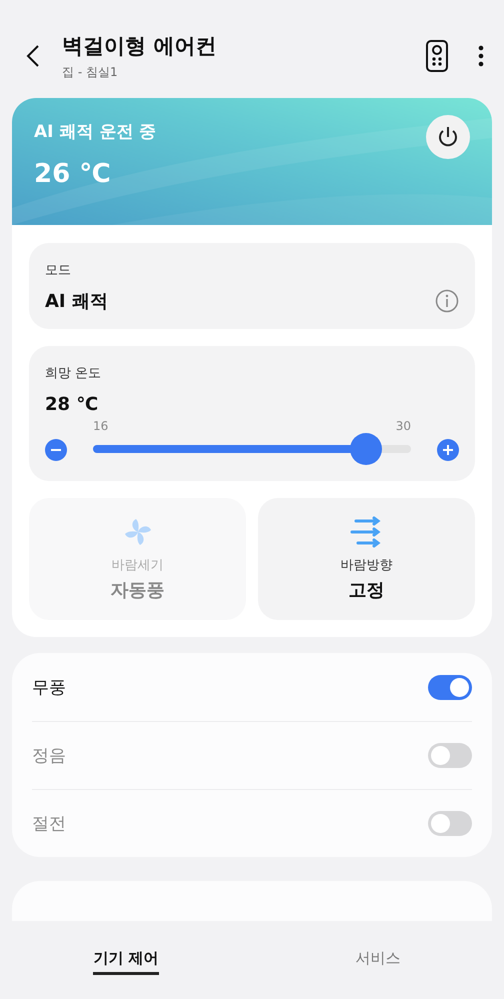 This screenshot has width=504, height=999. Describe the element at coordinates (366, 449) in the screenshot. I see `slider-thumb` at that location.